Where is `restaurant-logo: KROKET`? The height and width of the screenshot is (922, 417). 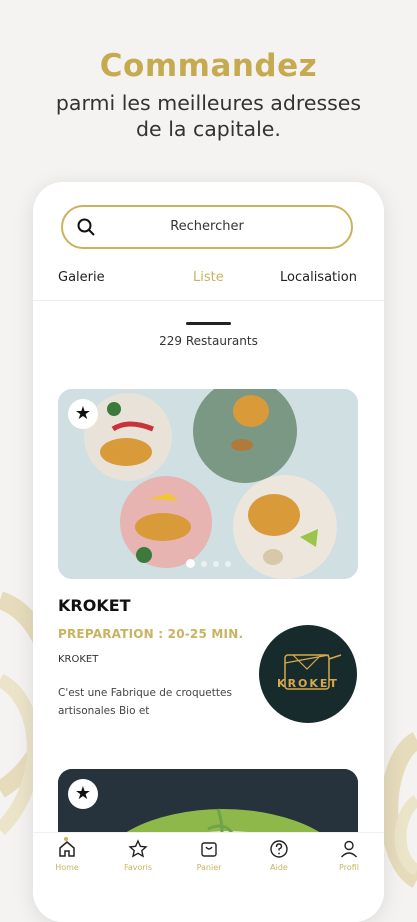 restaurant-logo: KROKET is located at coordinates (308, 674).